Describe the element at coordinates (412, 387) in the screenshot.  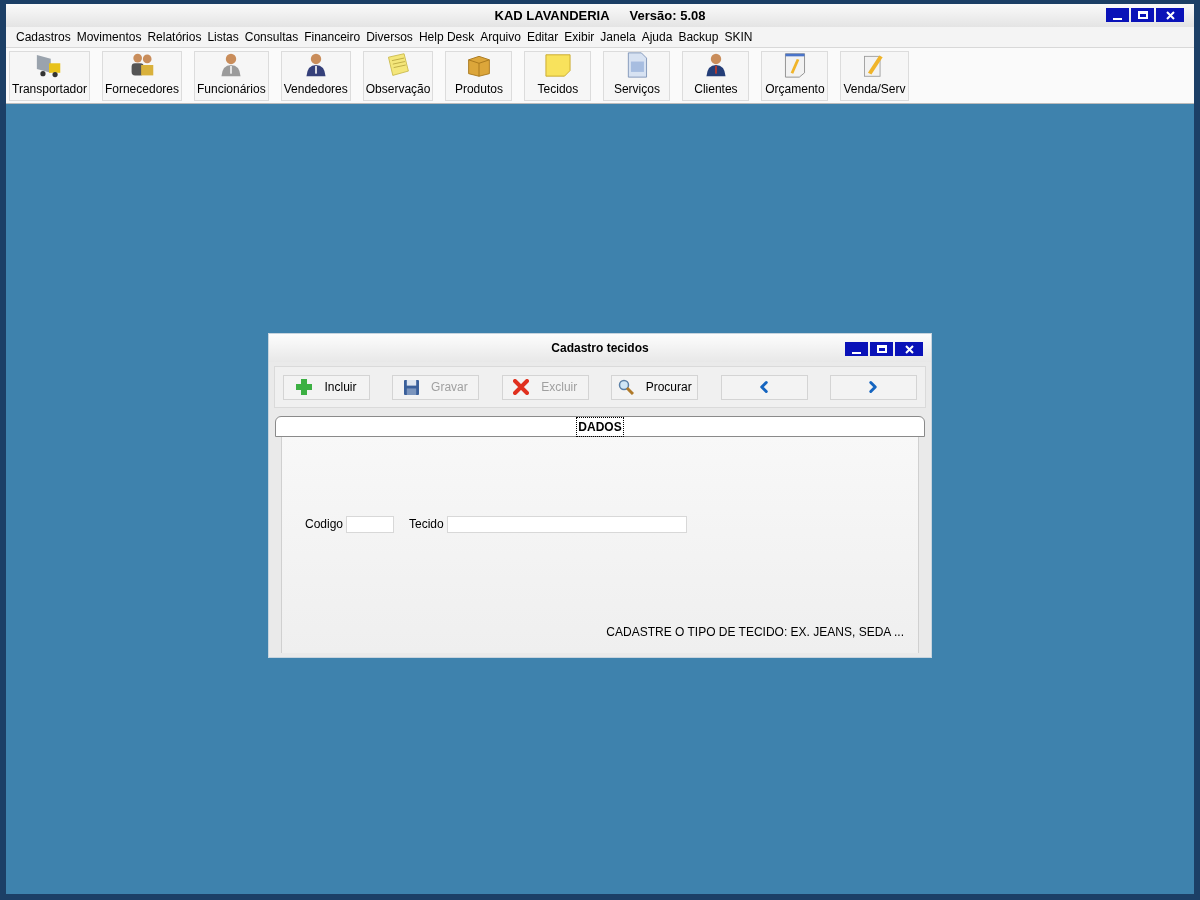
I see `save-icon` at that location.